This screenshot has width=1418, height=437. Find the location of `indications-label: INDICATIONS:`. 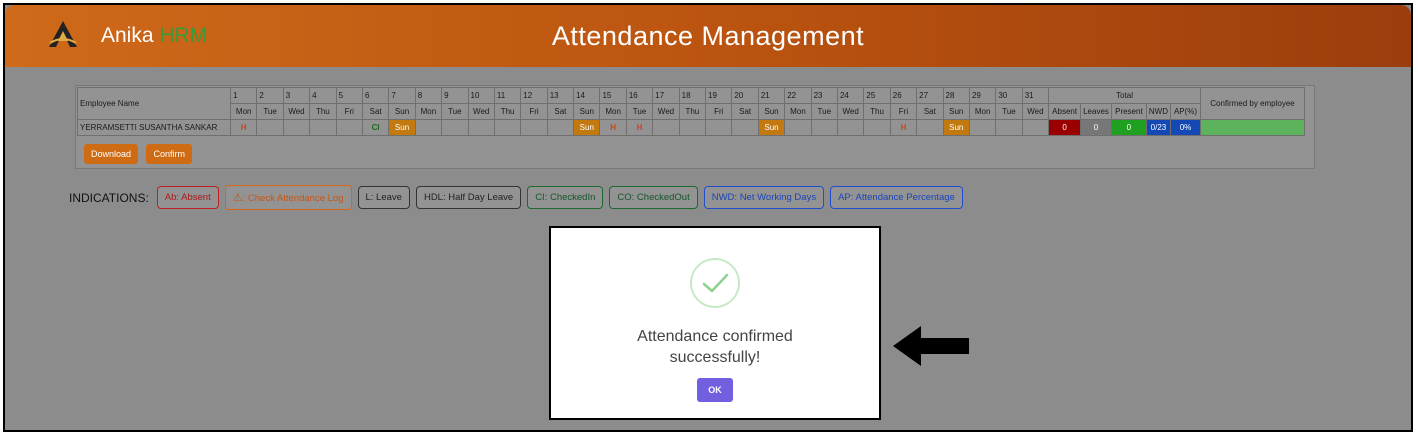

indications-label: INDICATIONS: is located at coordinates (109, 197).